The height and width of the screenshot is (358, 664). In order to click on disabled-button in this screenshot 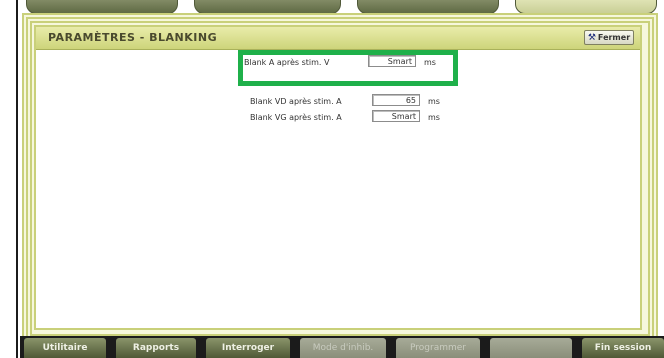, I will do `click(531, 348)`.